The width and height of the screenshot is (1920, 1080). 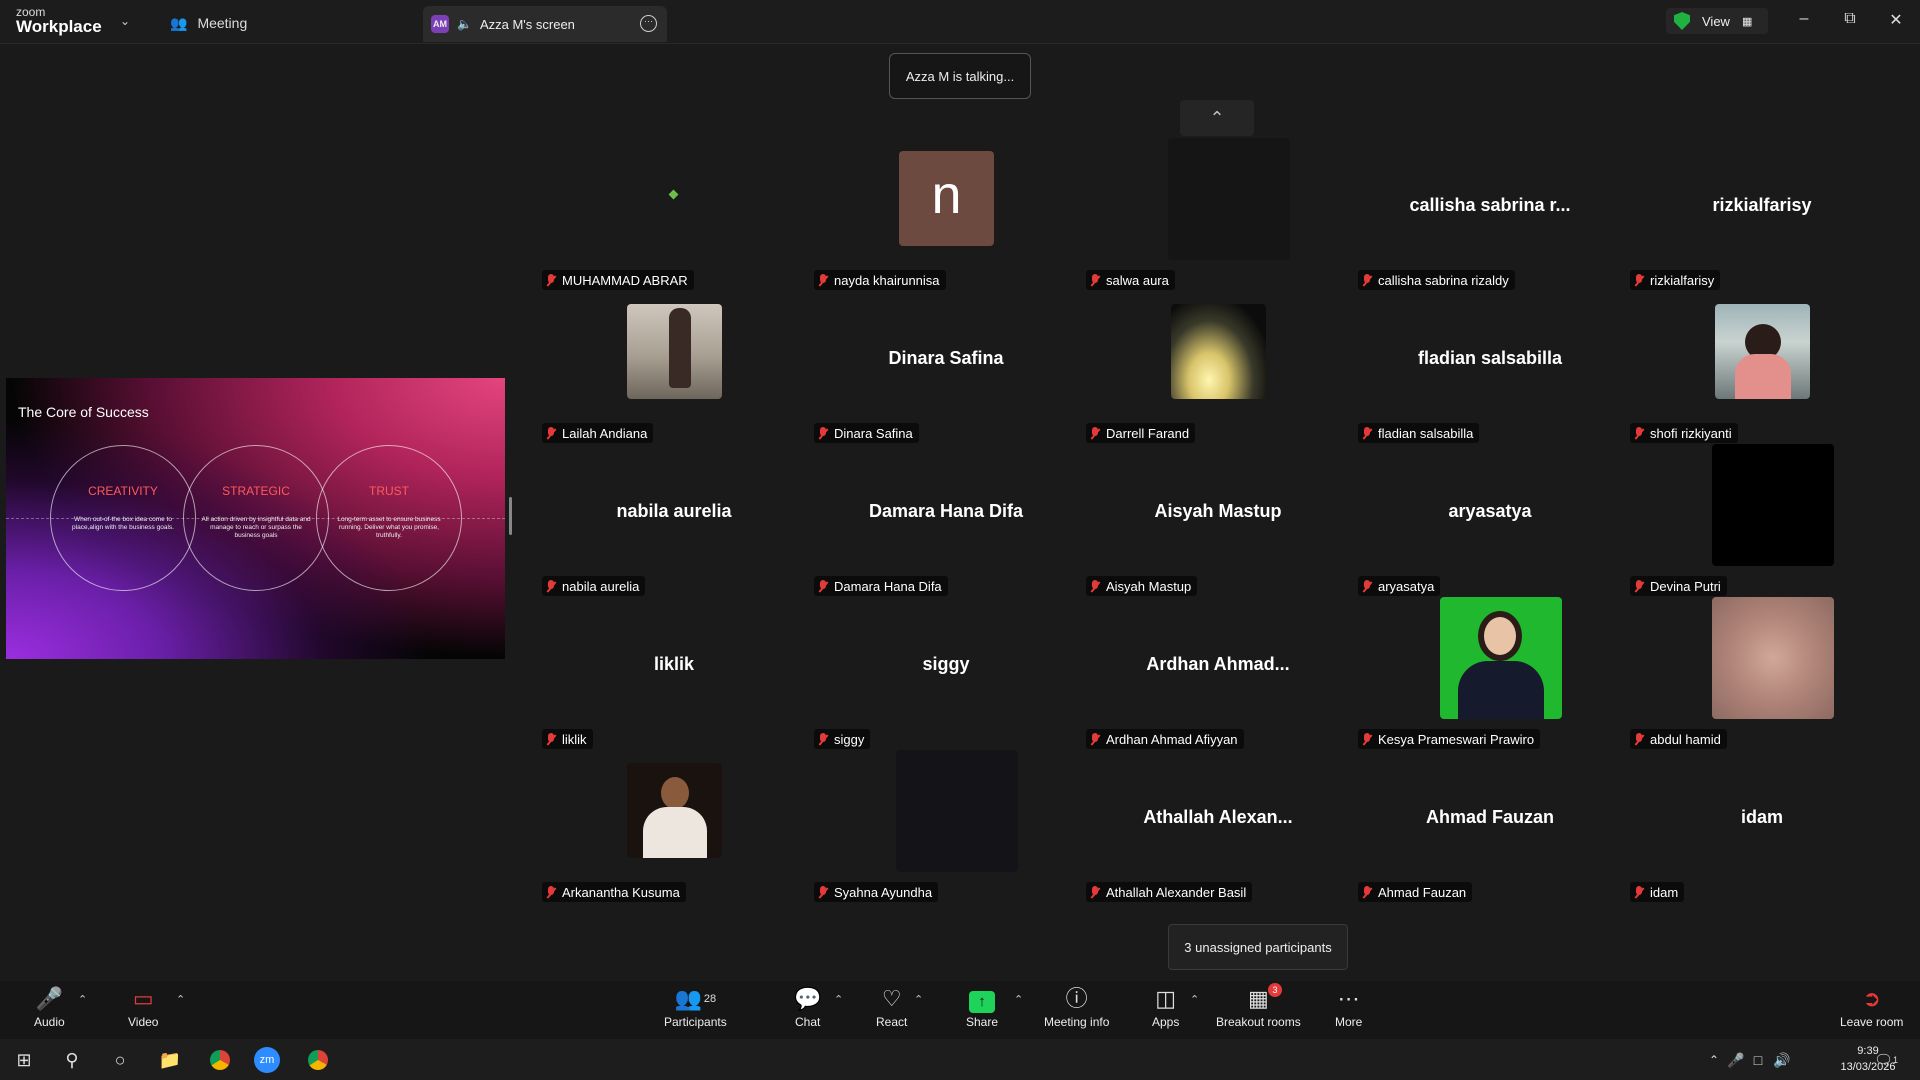 What do you see at coordinates (946, 365) in the screenshot?
I see `participant-tile: Dinara Safina Dinara Safina` at bounding box center [946, 365].